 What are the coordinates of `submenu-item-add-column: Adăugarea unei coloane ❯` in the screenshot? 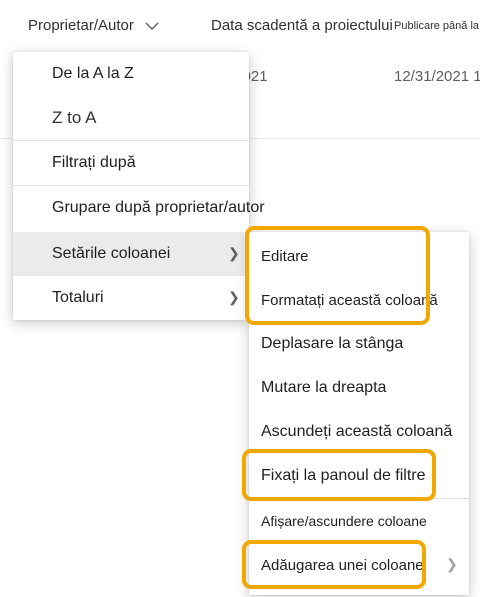 It's located at (359, 565).